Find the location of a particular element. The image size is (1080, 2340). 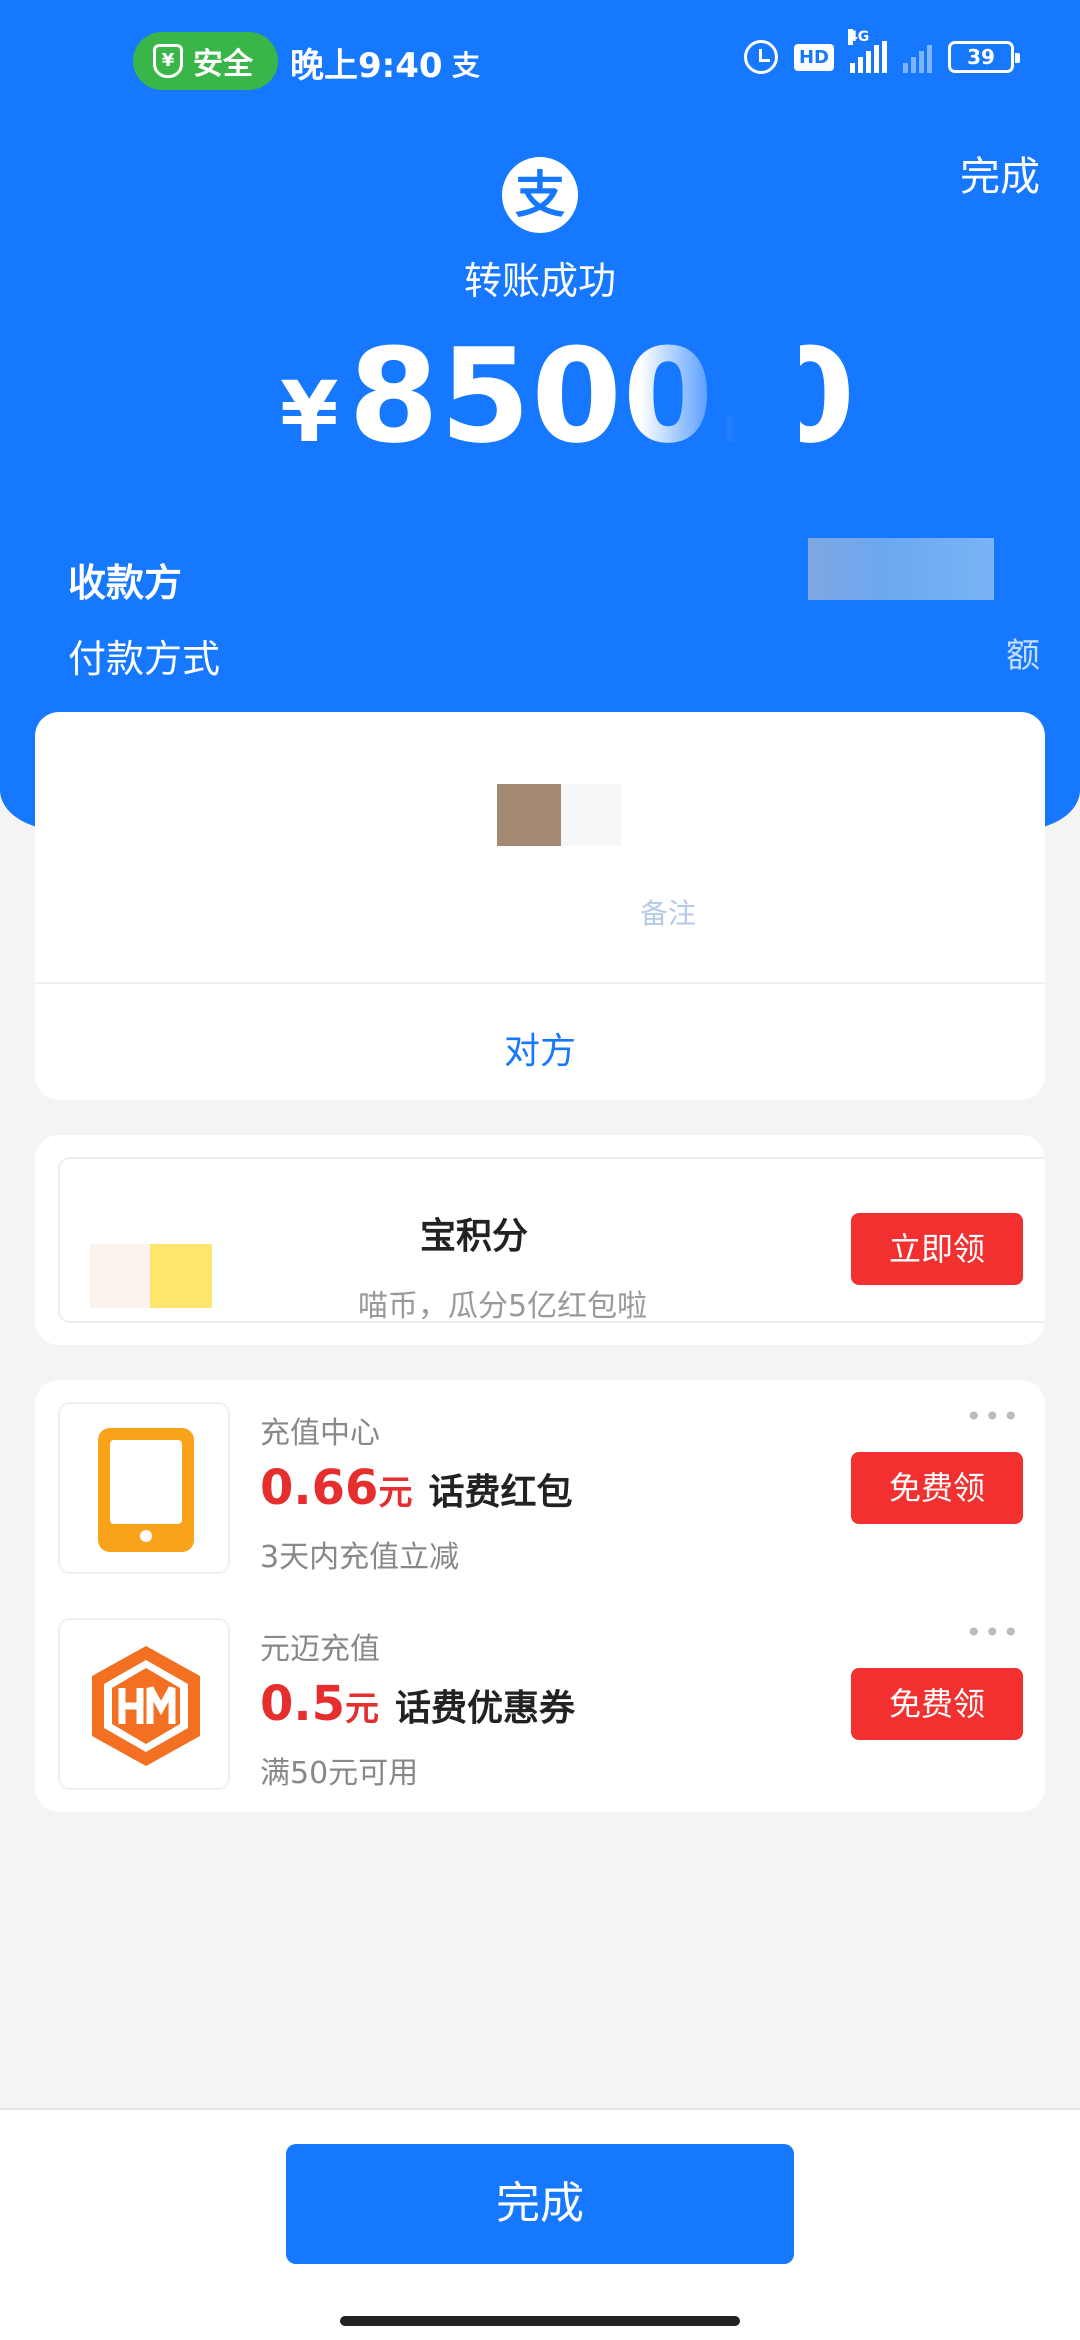

status-icons: HD 4G 39 is located at coordinates (881, 51).